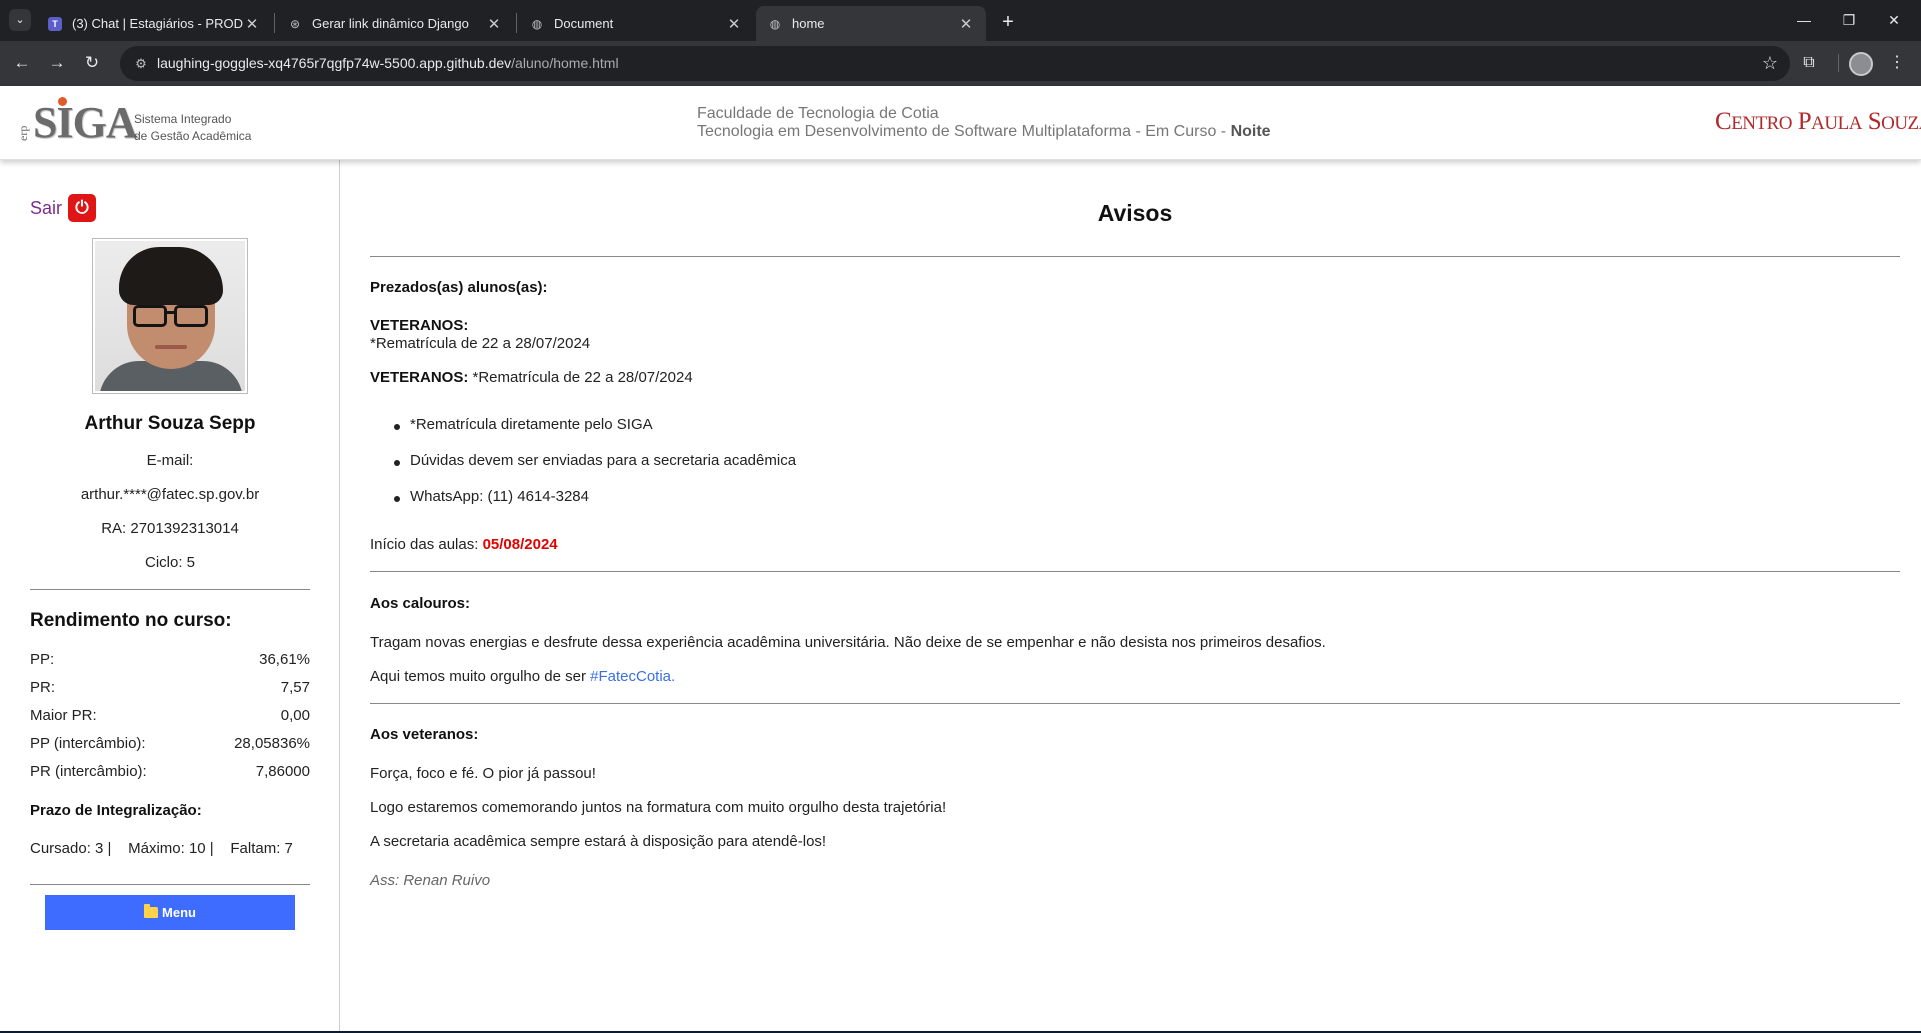 Image resolution: width=1921 pixels, height=1033 pixels. I want to click on tab-title: (3) Chat | Estagiários - PRODESP, so click(158, 23).